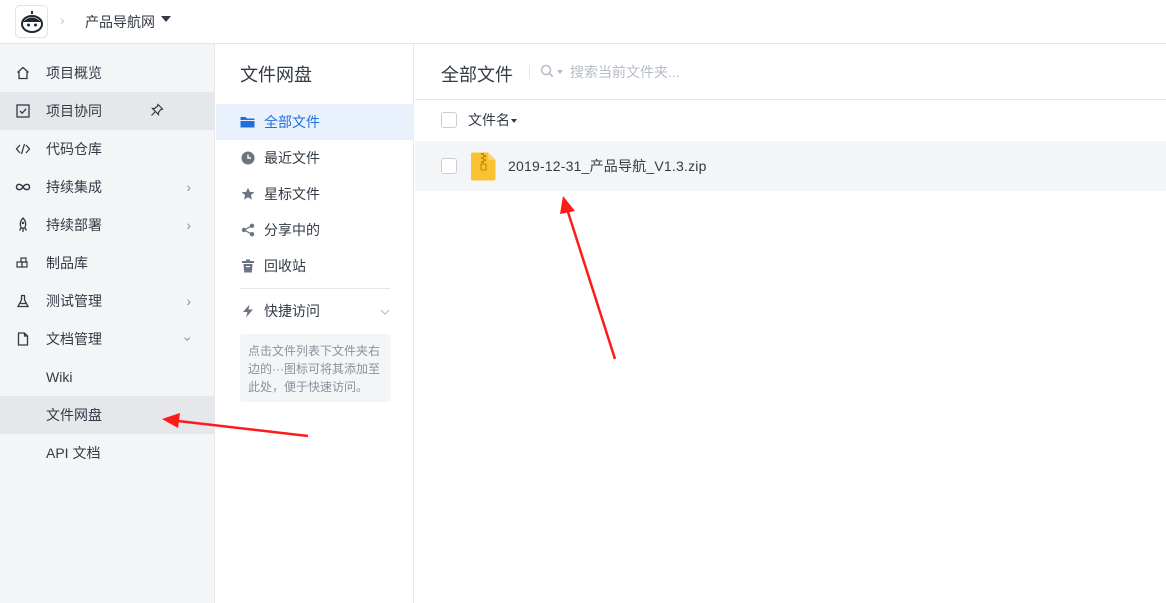  I want to click on sidebar-item-api-docs: API 文档, so click(107, 453).